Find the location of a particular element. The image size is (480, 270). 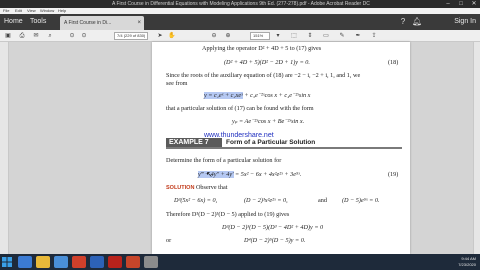

zoom-field: 151% is located at coordinates (260, 36).